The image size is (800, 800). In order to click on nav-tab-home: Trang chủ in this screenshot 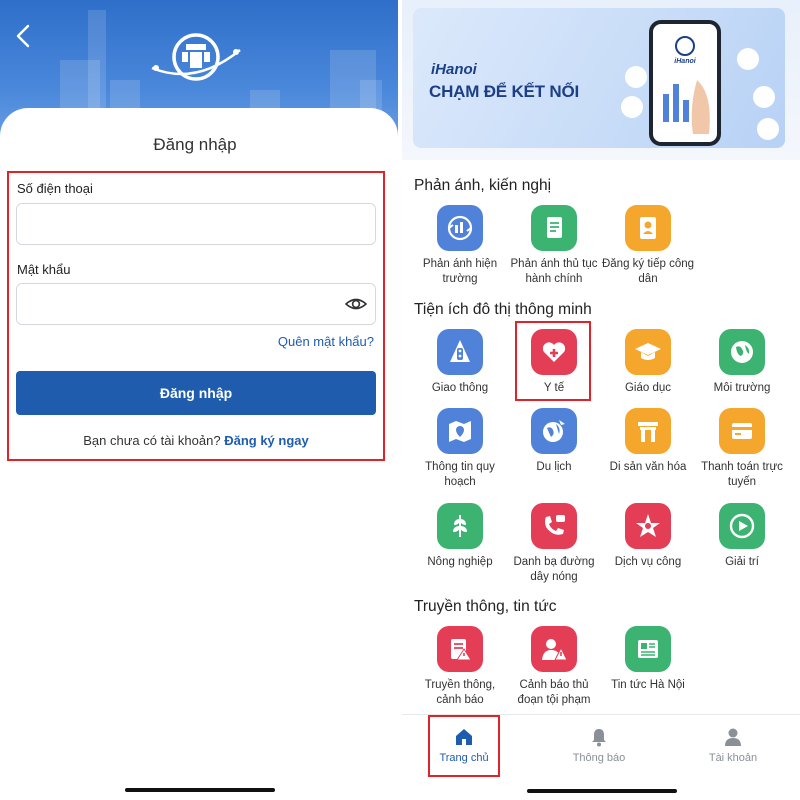, I will do `click(464, 745)`.